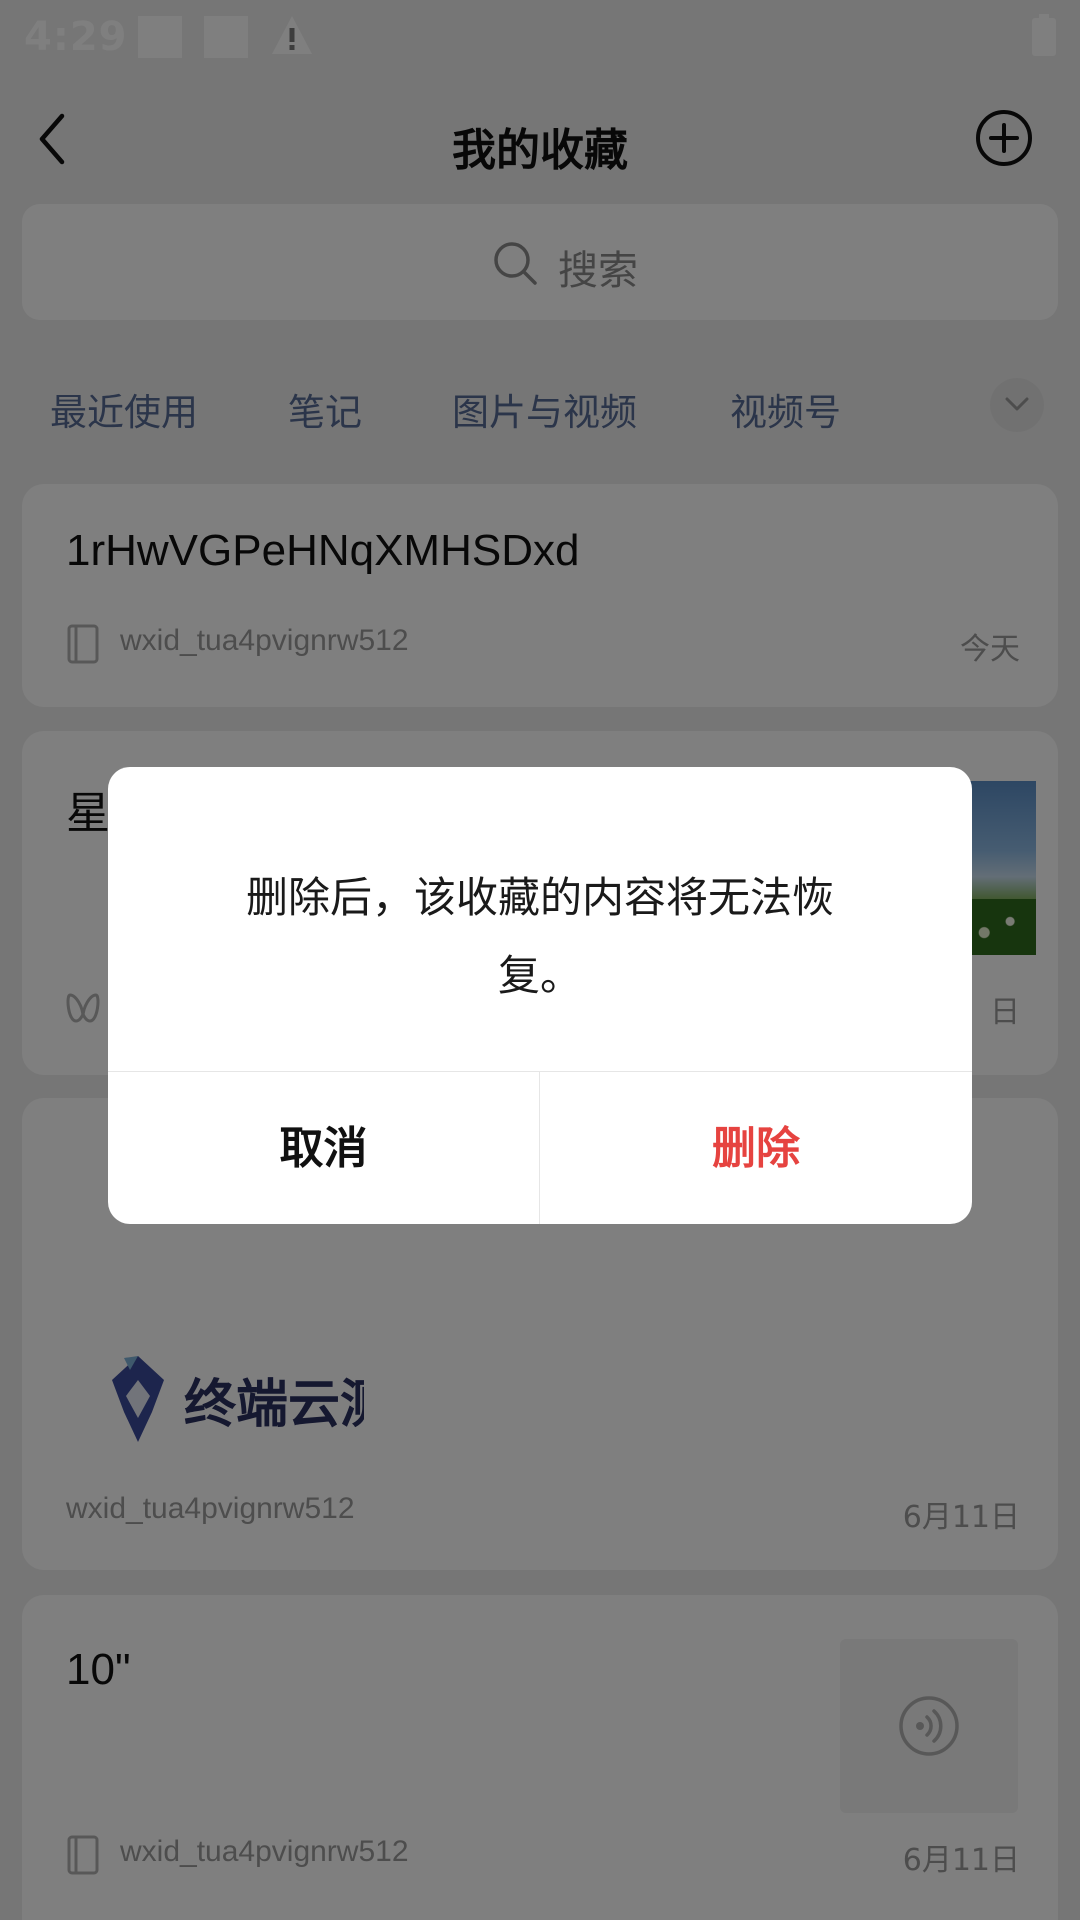 The image size is (1080, 1920). I want to click on cancel-button: 取消, so click(324, 1148).